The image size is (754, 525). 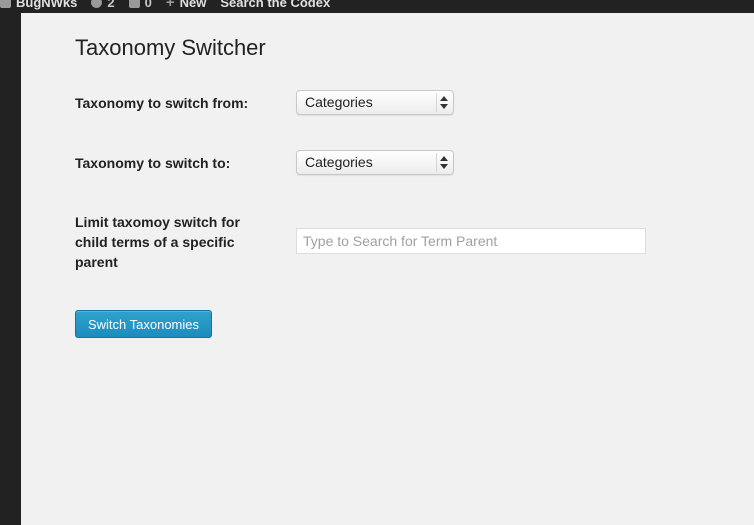 I want to click on admin-bar-items: BugNWks 2 0 + New Search the Codex, so click(x=172, y=5).